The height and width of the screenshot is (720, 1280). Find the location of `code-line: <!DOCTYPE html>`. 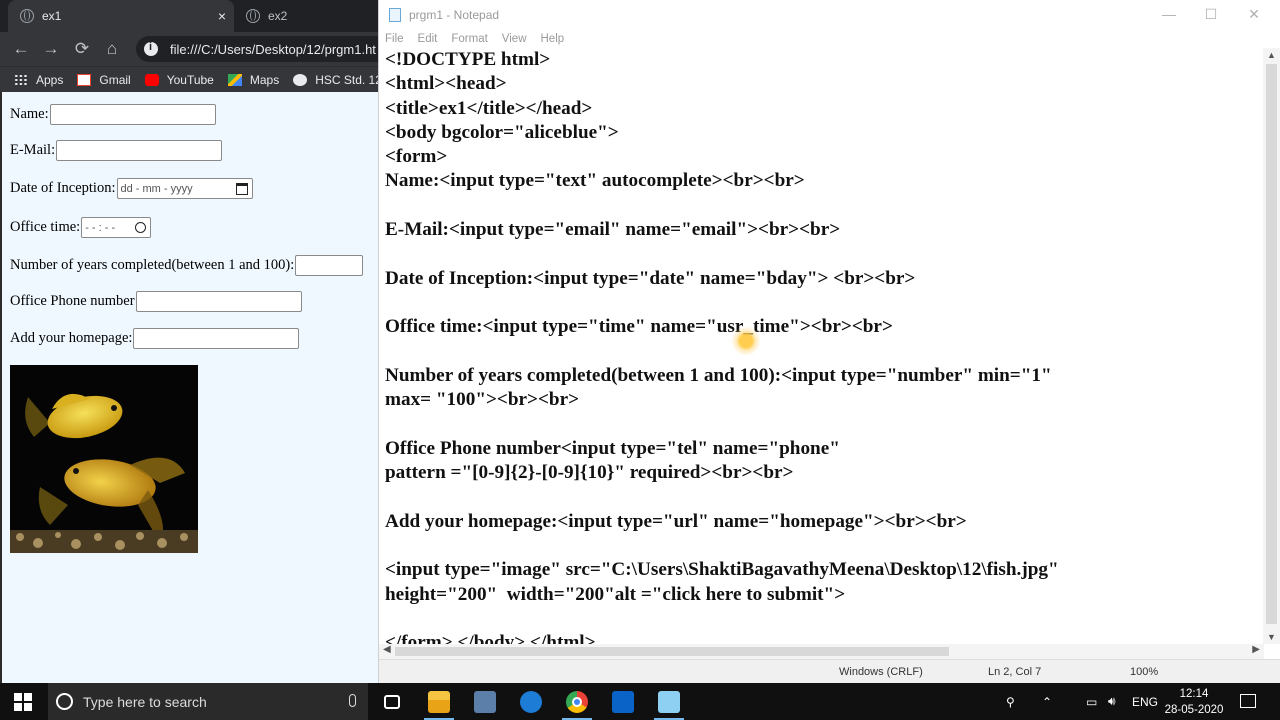

code-line: <!DOCTYPE html> is located at coordinates (468, 59).